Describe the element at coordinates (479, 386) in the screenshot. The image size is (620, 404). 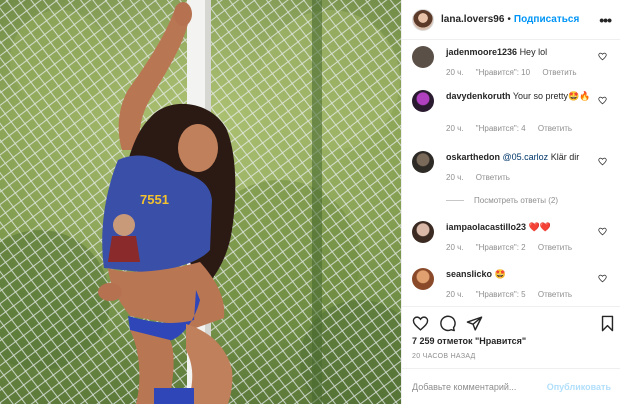
I see `comment-input` at that location.